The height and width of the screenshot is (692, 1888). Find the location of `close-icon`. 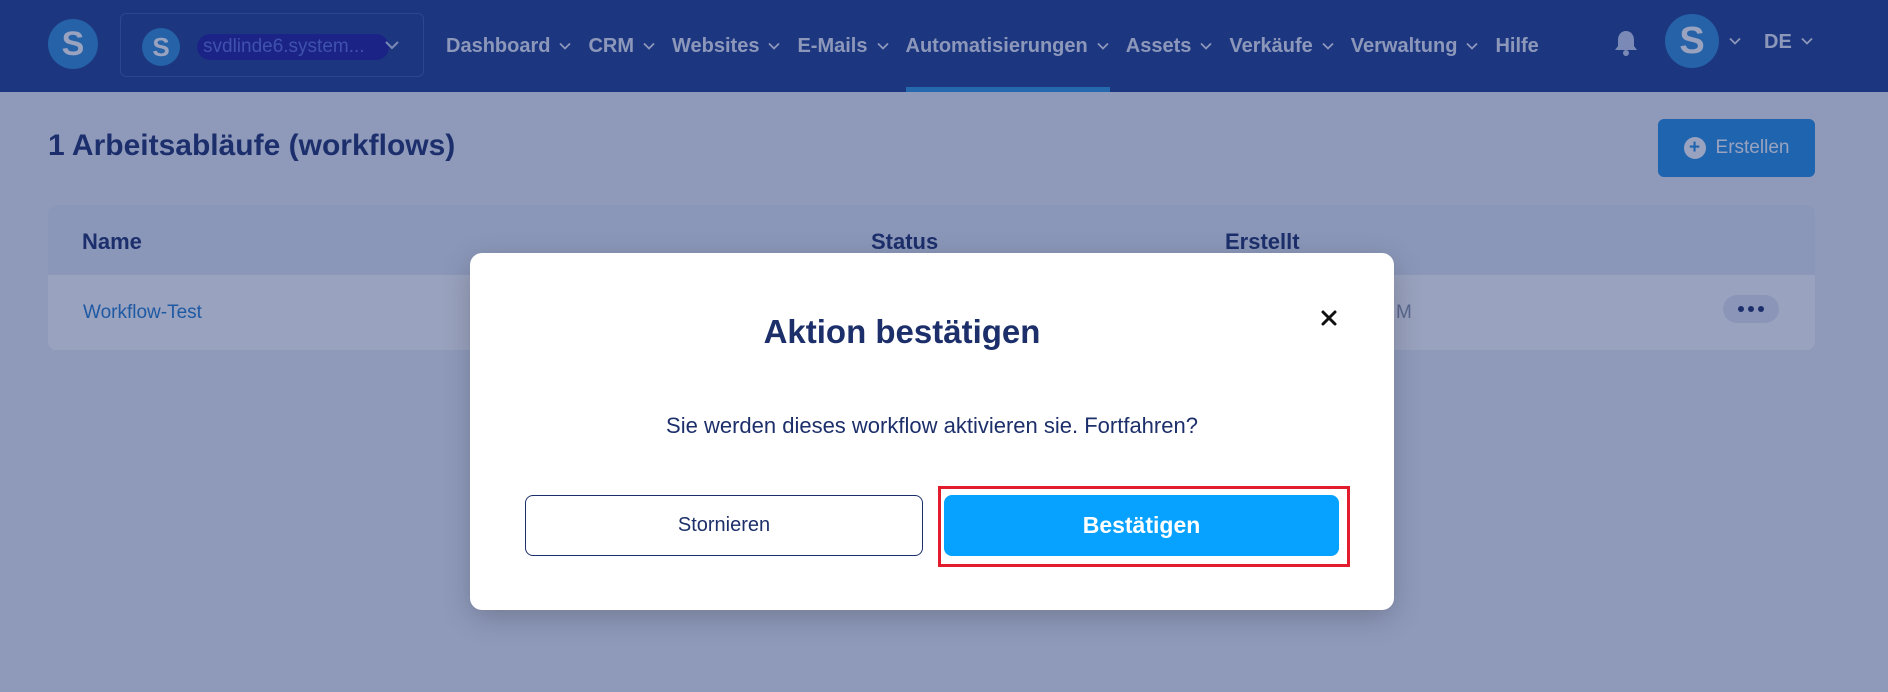

close-icon is located at coordinates (1329, 318).